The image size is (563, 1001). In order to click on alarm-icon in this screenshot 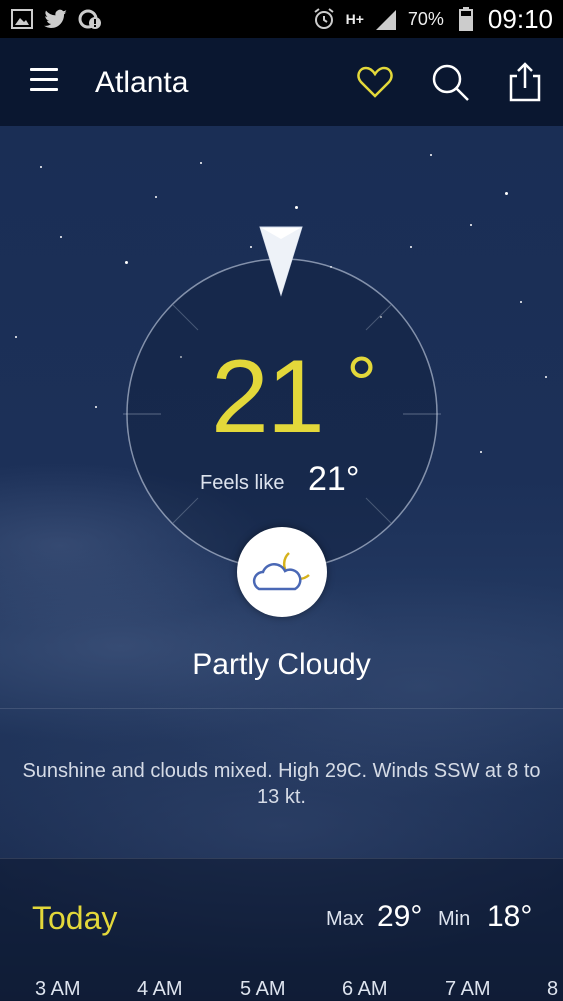, I will do `click(324, 19)`.